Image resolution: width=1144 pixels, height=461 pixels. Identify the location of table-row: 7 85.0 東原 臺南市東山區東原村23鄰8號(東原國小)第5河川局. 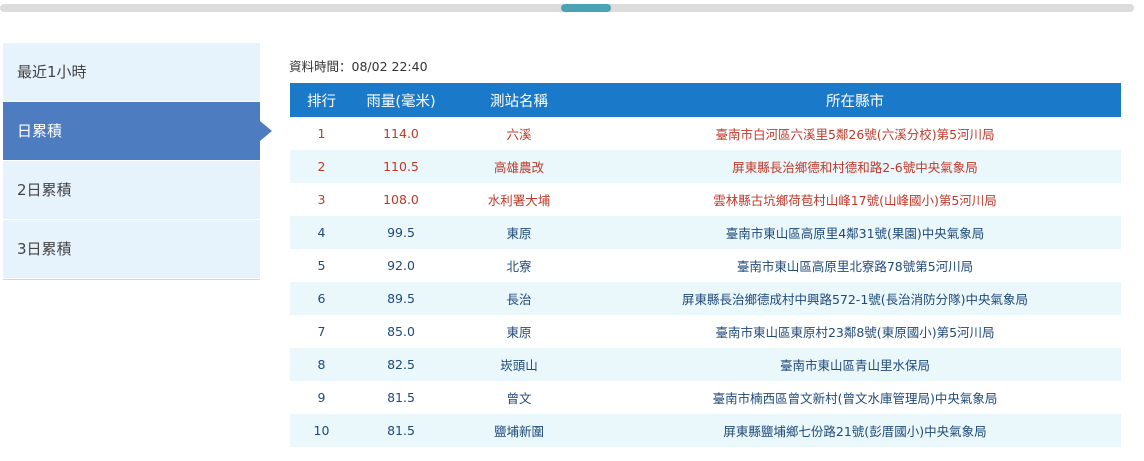
(705, 331).